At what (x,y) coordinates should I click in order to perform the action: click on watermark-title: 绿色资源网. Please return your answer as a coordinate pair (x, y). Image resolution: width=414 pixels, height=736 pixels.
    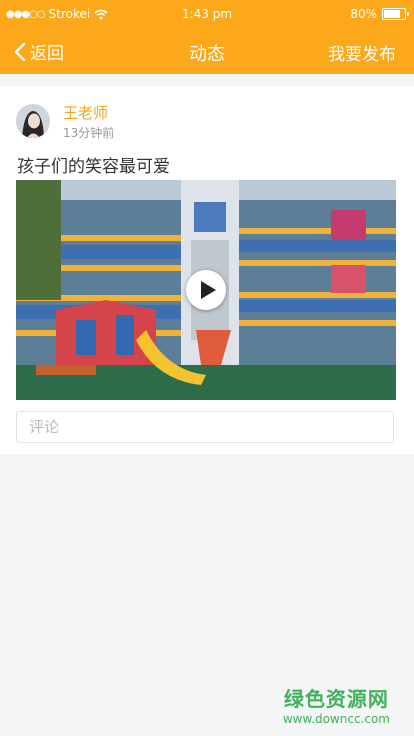
    Looking at the image, I should click on (336, 699).